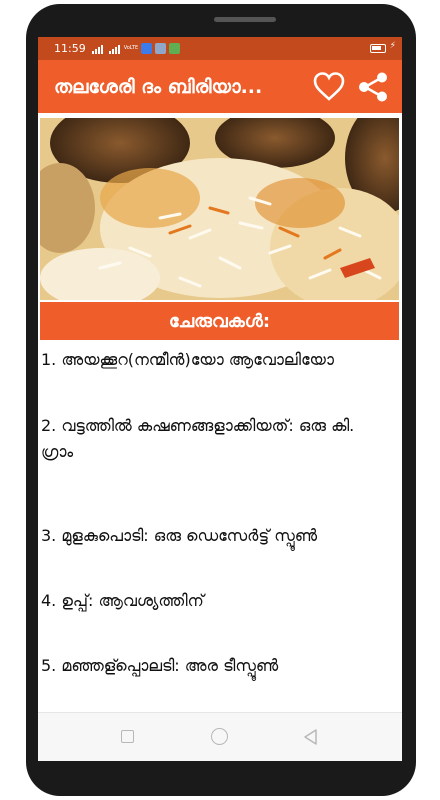  I want to click on share-button, so click(373, 87).